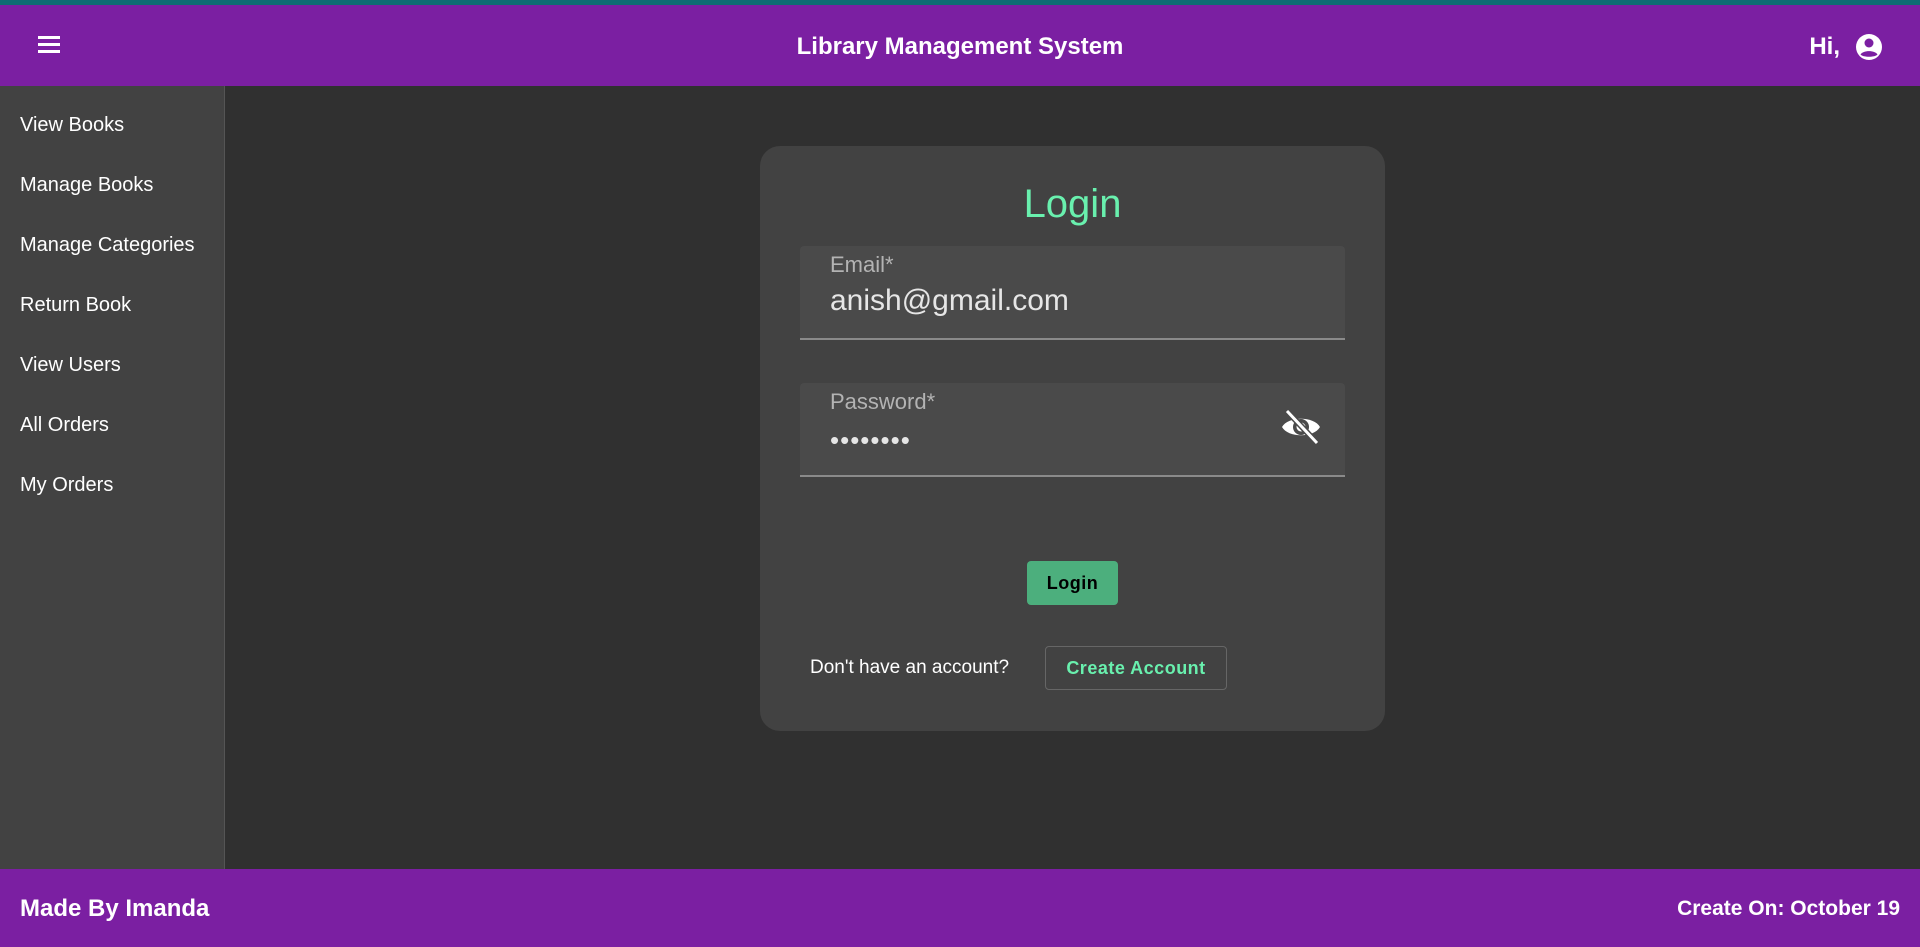 The height and width of the screenshot is (947, 1920). I want to click on sidebar-item-my-orders: My Orders, so click(112, 485).